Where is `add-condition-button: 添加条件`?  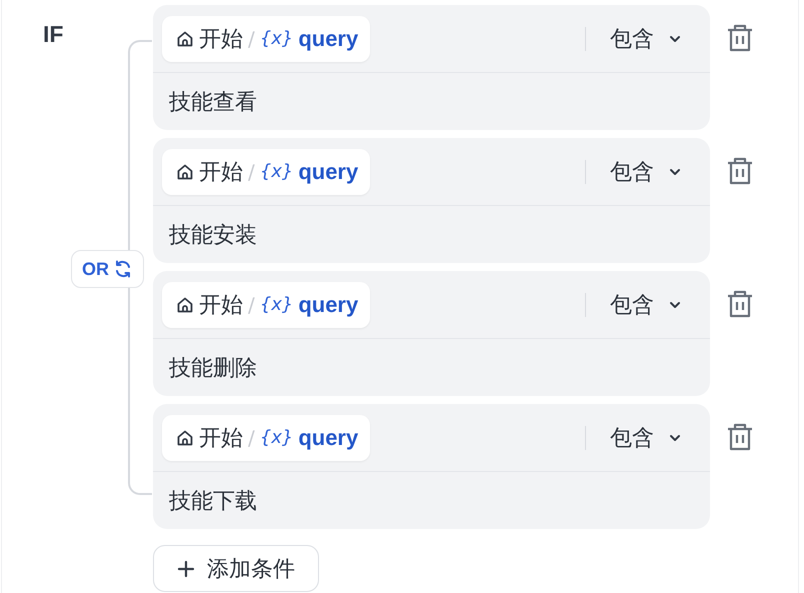 add-condition-button: 添加条件 is located at coordinates (236, 568).